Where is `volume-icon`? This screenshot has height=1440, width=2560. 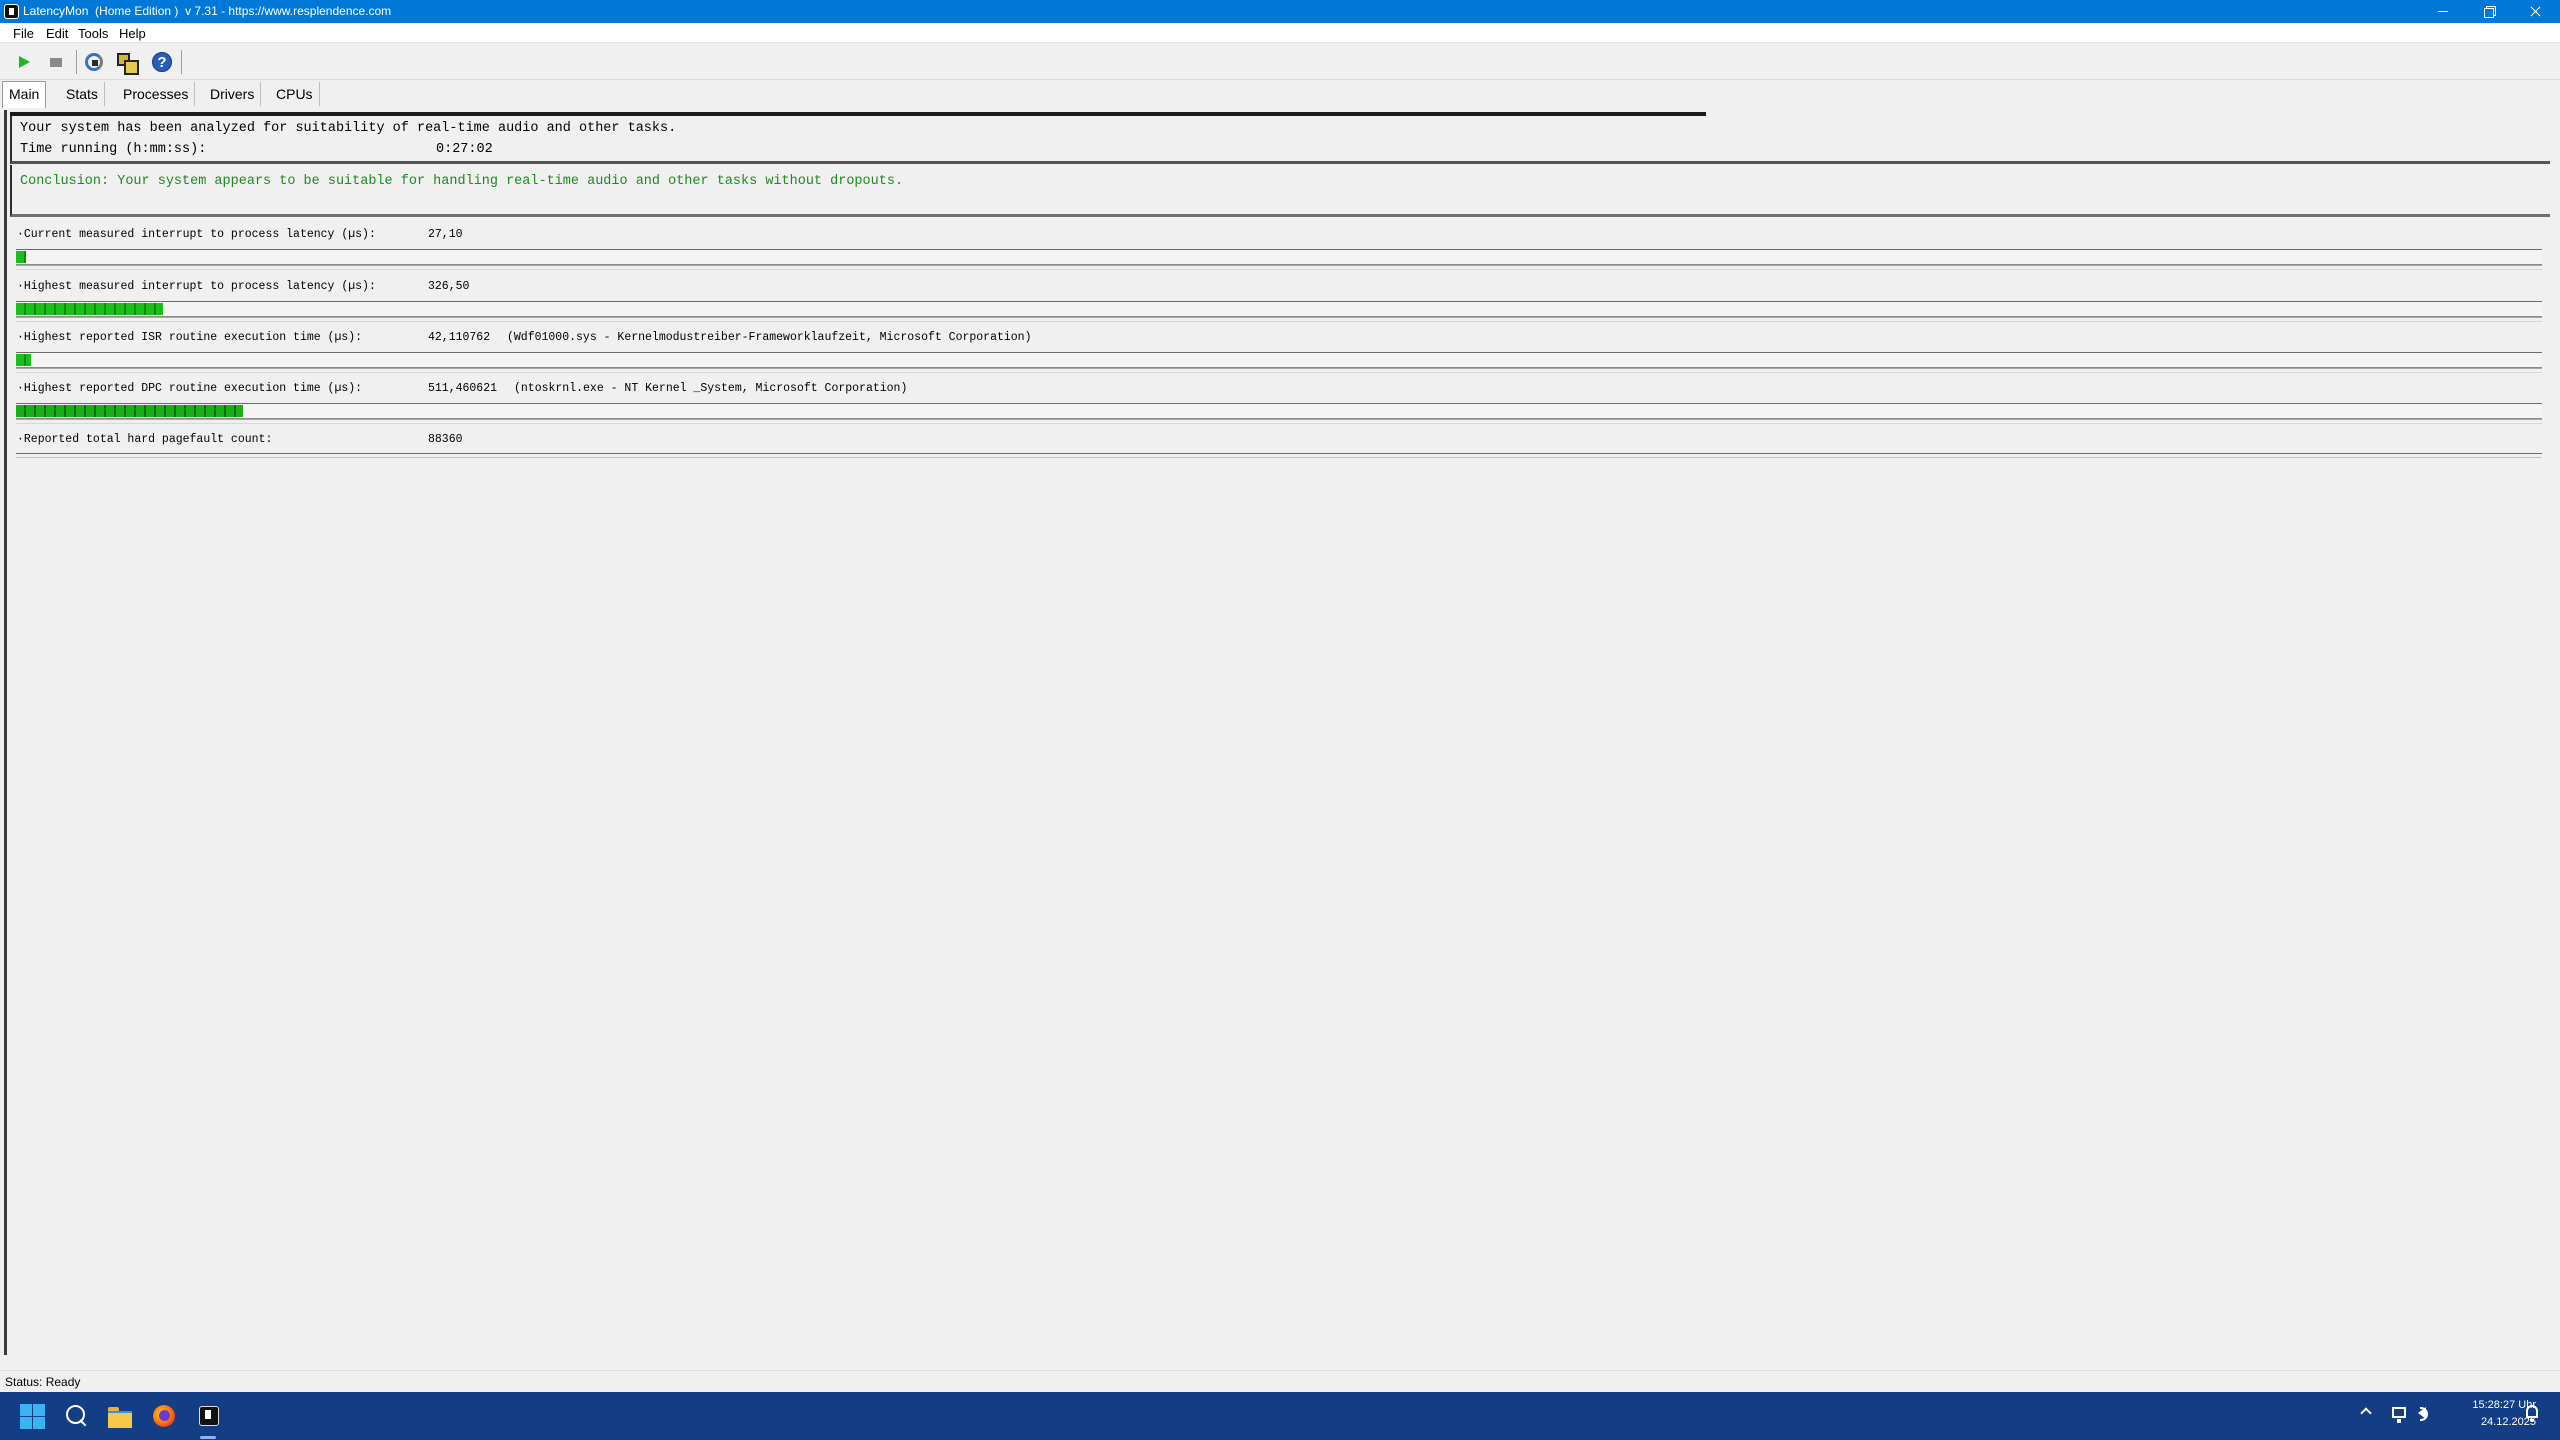
volume-icon is located at coordinates (2423, 1414).